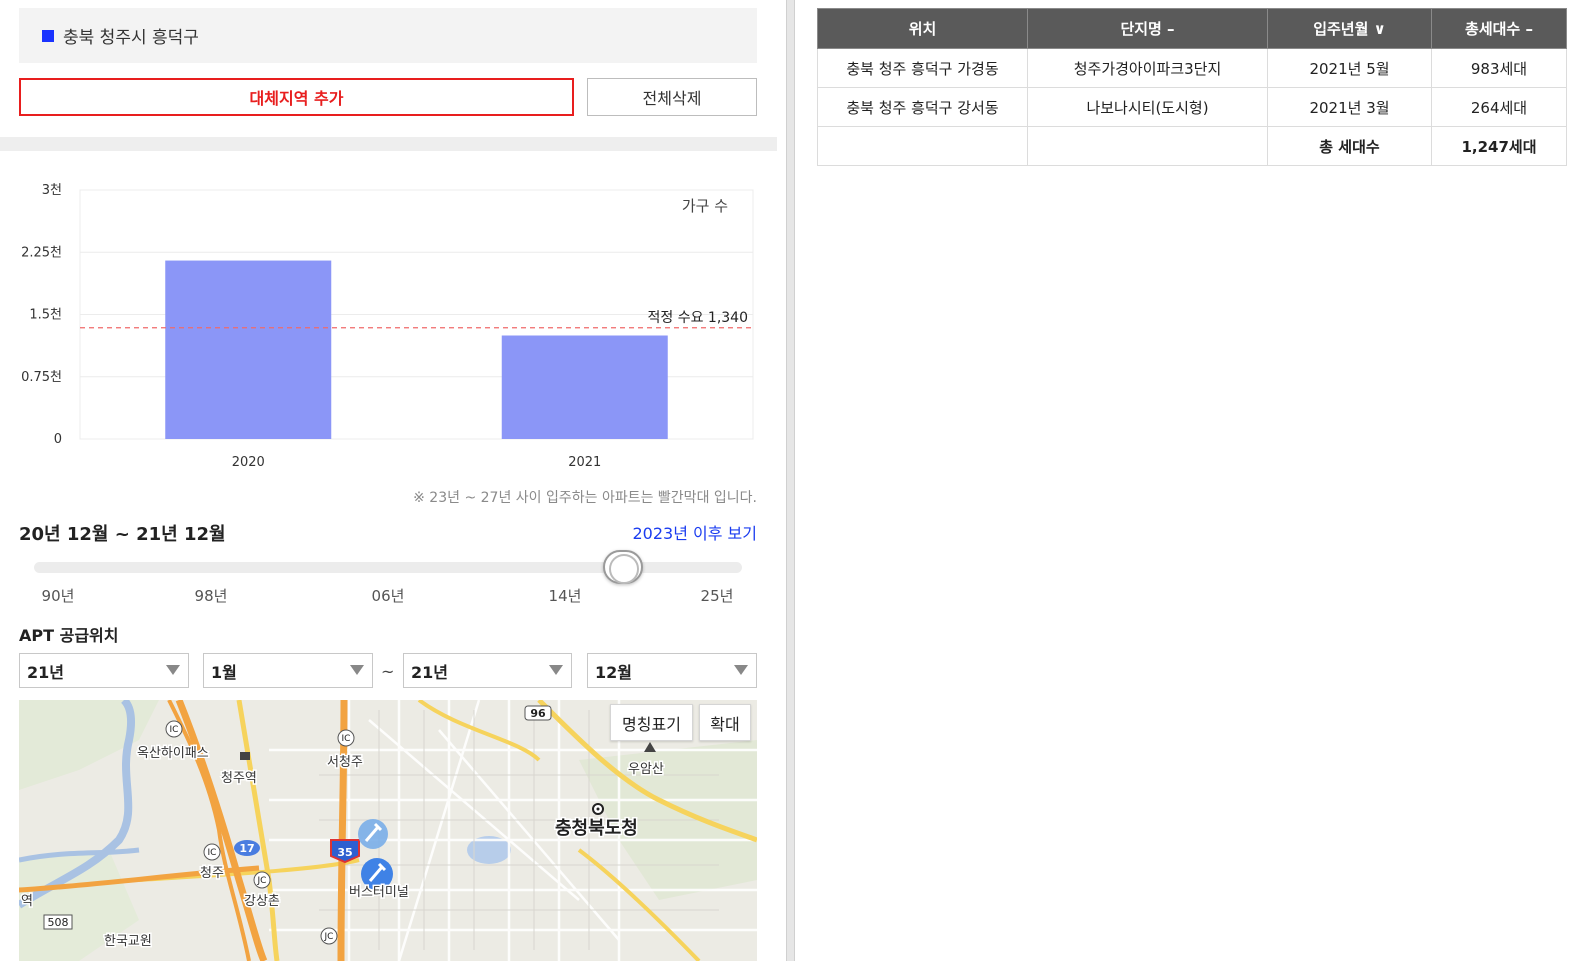  Describe the element at coordinates (651, 722) in the screenshot. I see `map-names-toggle-button: 명칭표기` at that location.